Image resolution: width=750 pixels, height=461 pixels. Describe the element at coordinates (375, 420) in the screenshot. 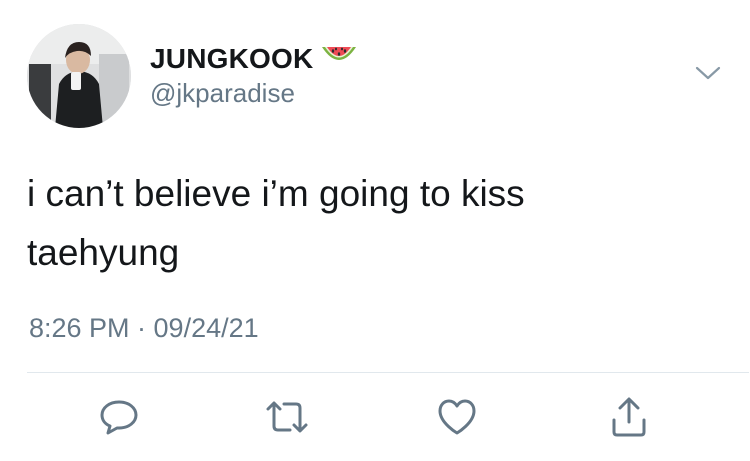

I see `tweet-actions` at that location.